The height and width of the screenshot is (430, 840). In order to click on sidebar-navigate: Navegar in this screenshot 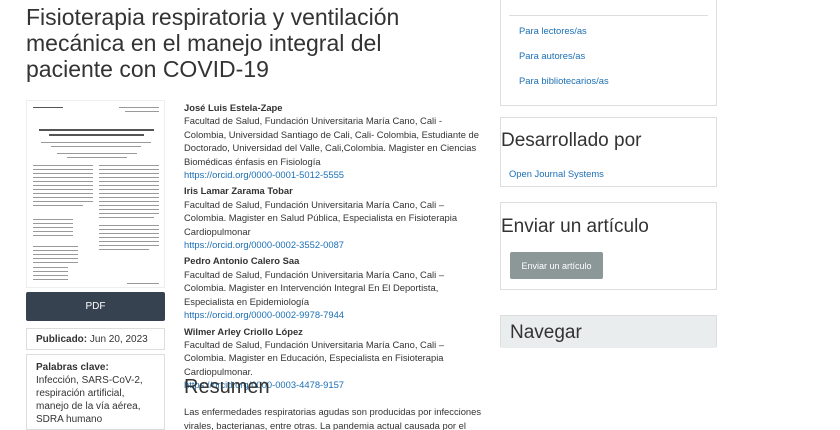, I will do `click(608, 331)`.